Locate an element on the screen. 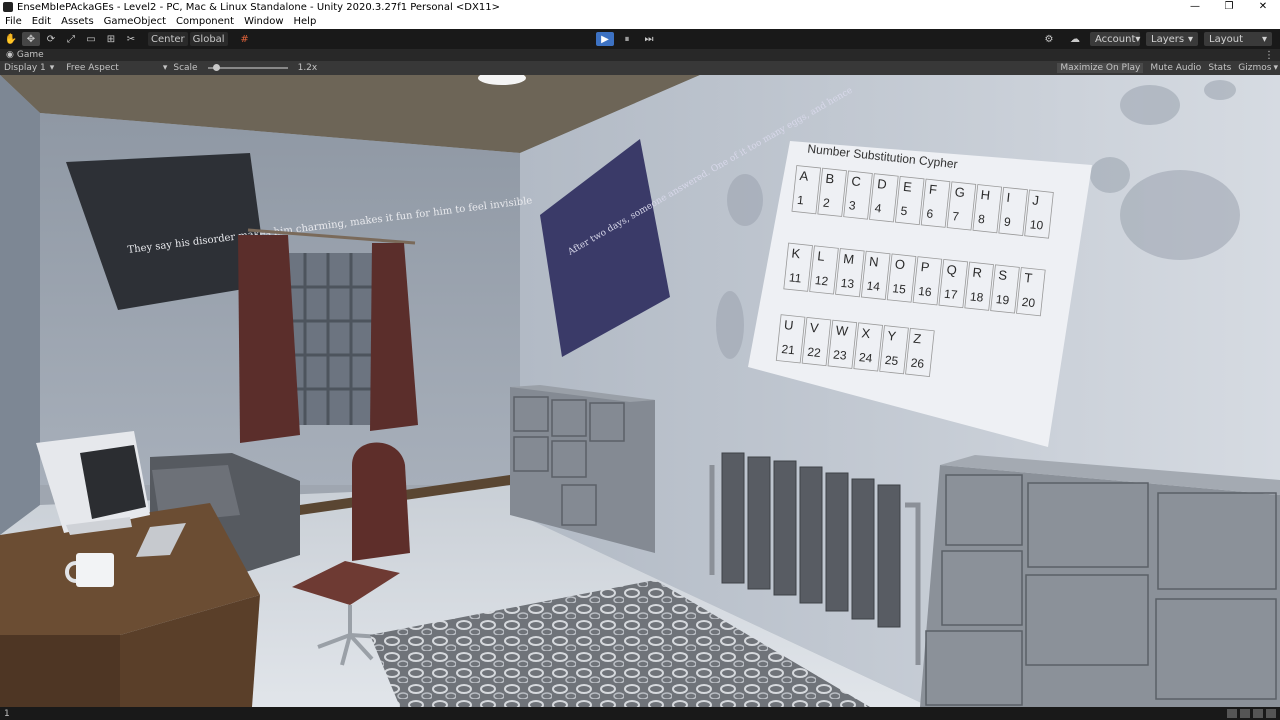 Image resolution: width=1280 pixels, height=720 pixels. cypher-letter: O is located at coordinates (900, 264).